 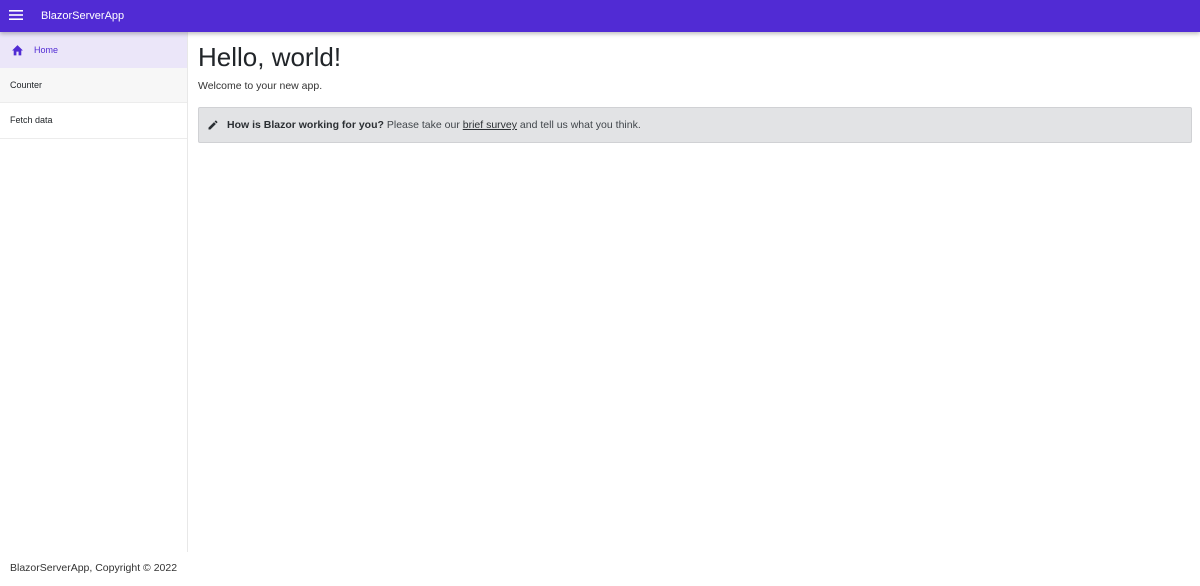 I want to click on pencil-icon, so click(x=213, y=125).